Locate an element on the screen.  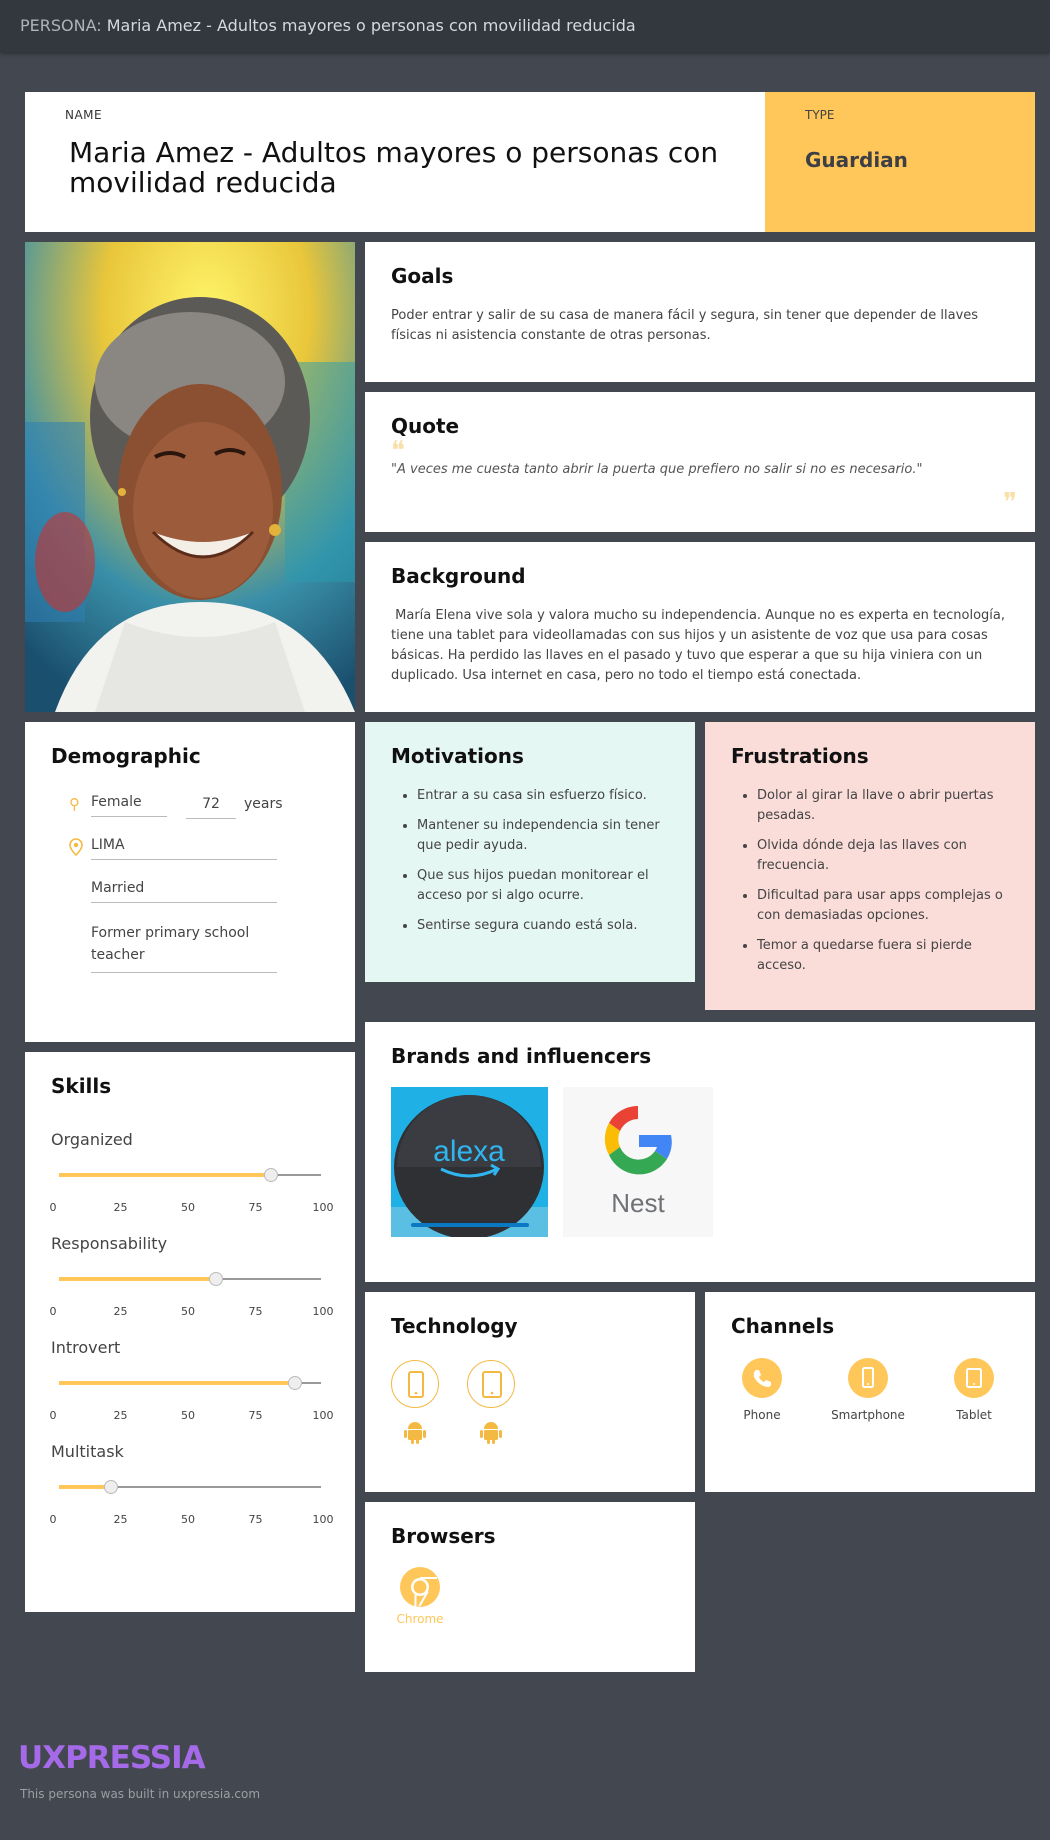
technology-title: Technology is located at coordinates (454, 1326).